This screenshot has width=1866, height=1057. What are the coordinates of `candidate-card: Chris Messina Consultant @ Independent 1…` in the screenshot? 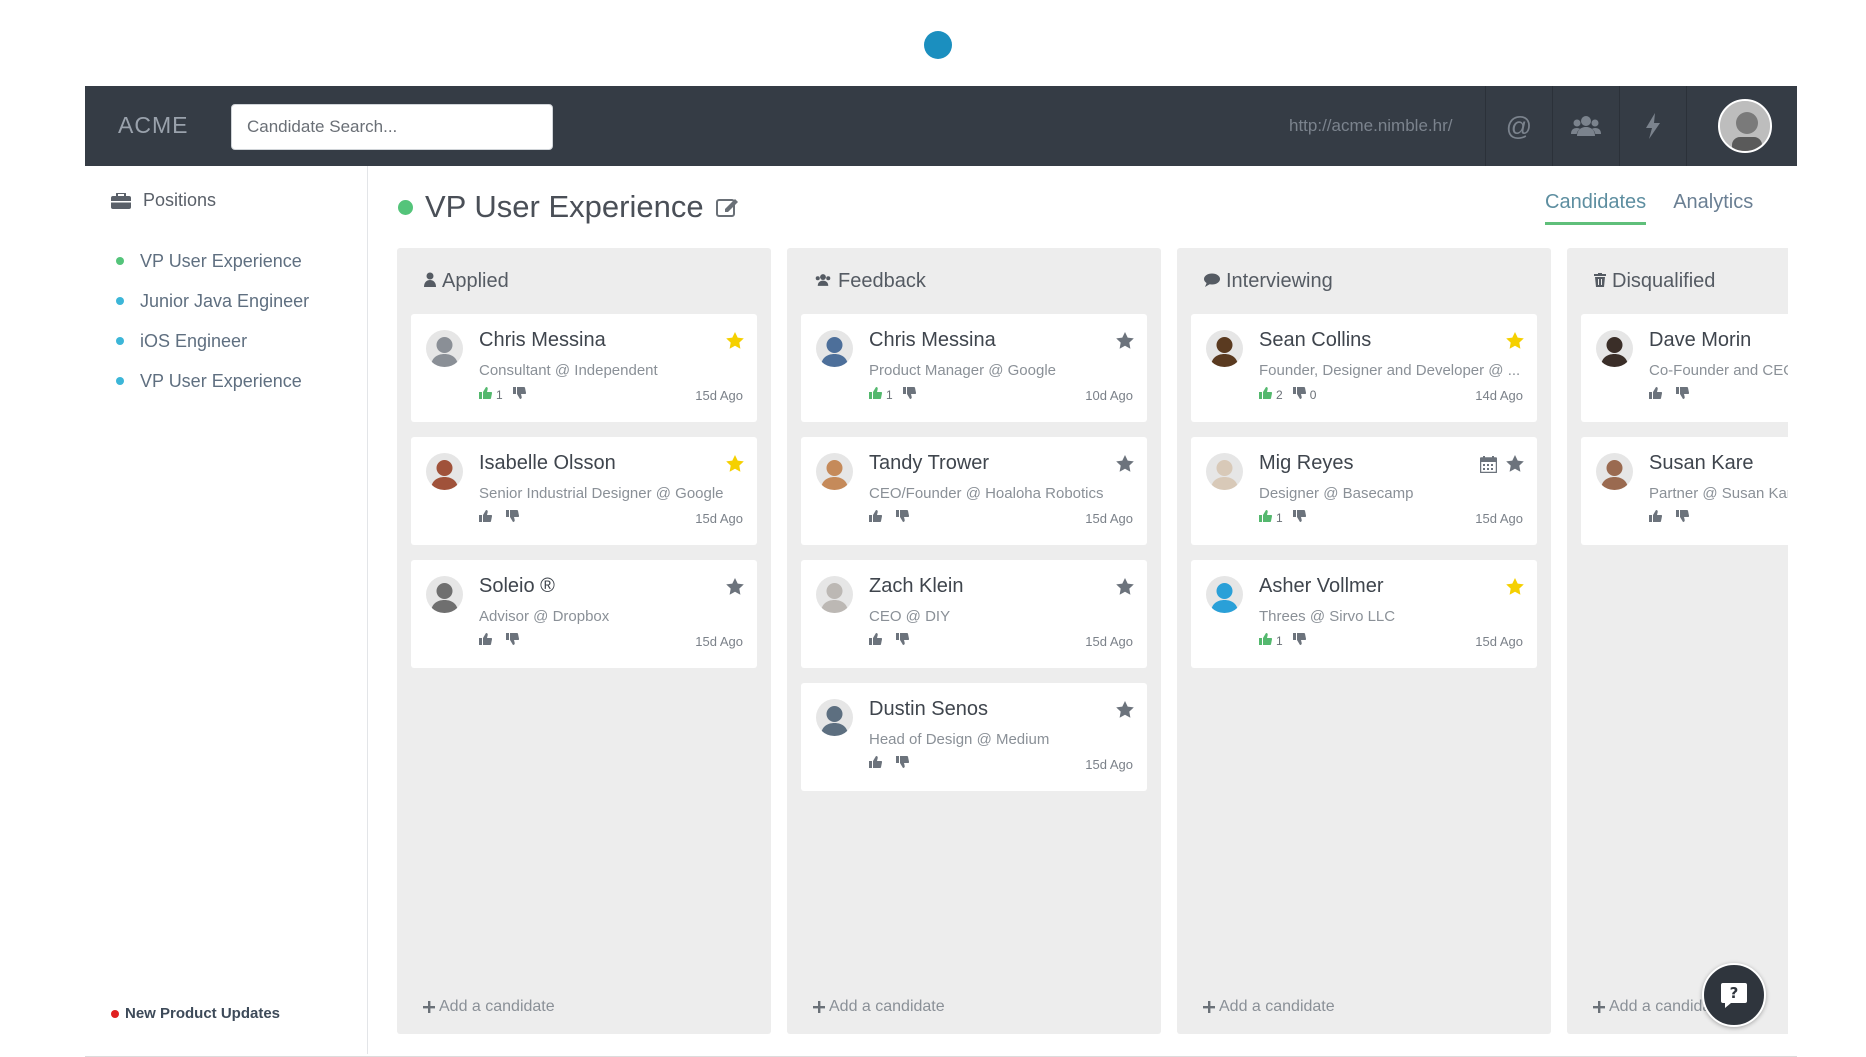 It's located at (584, 368).